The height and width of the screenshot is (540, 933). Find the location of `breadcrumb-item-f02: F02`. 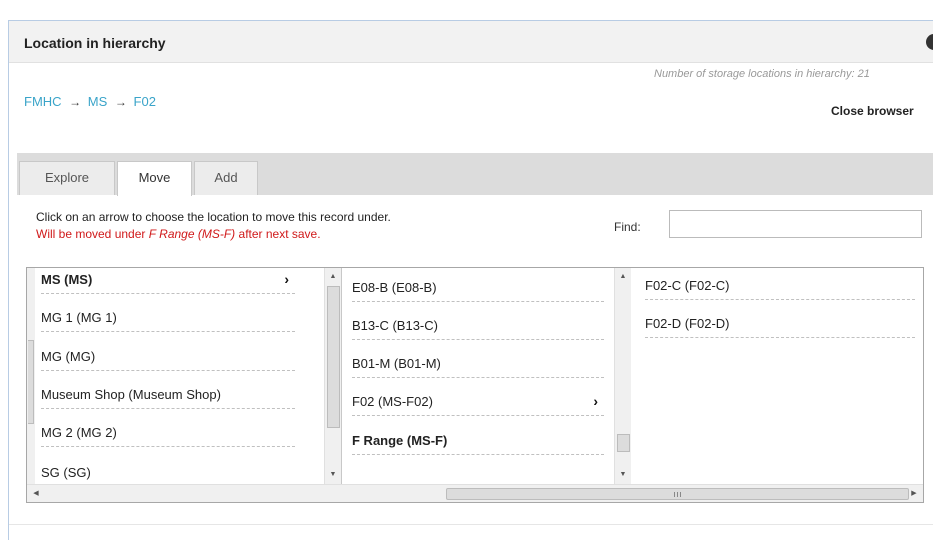

breadcrumb-item-f02: F02 is located at coordinates (145, 101).